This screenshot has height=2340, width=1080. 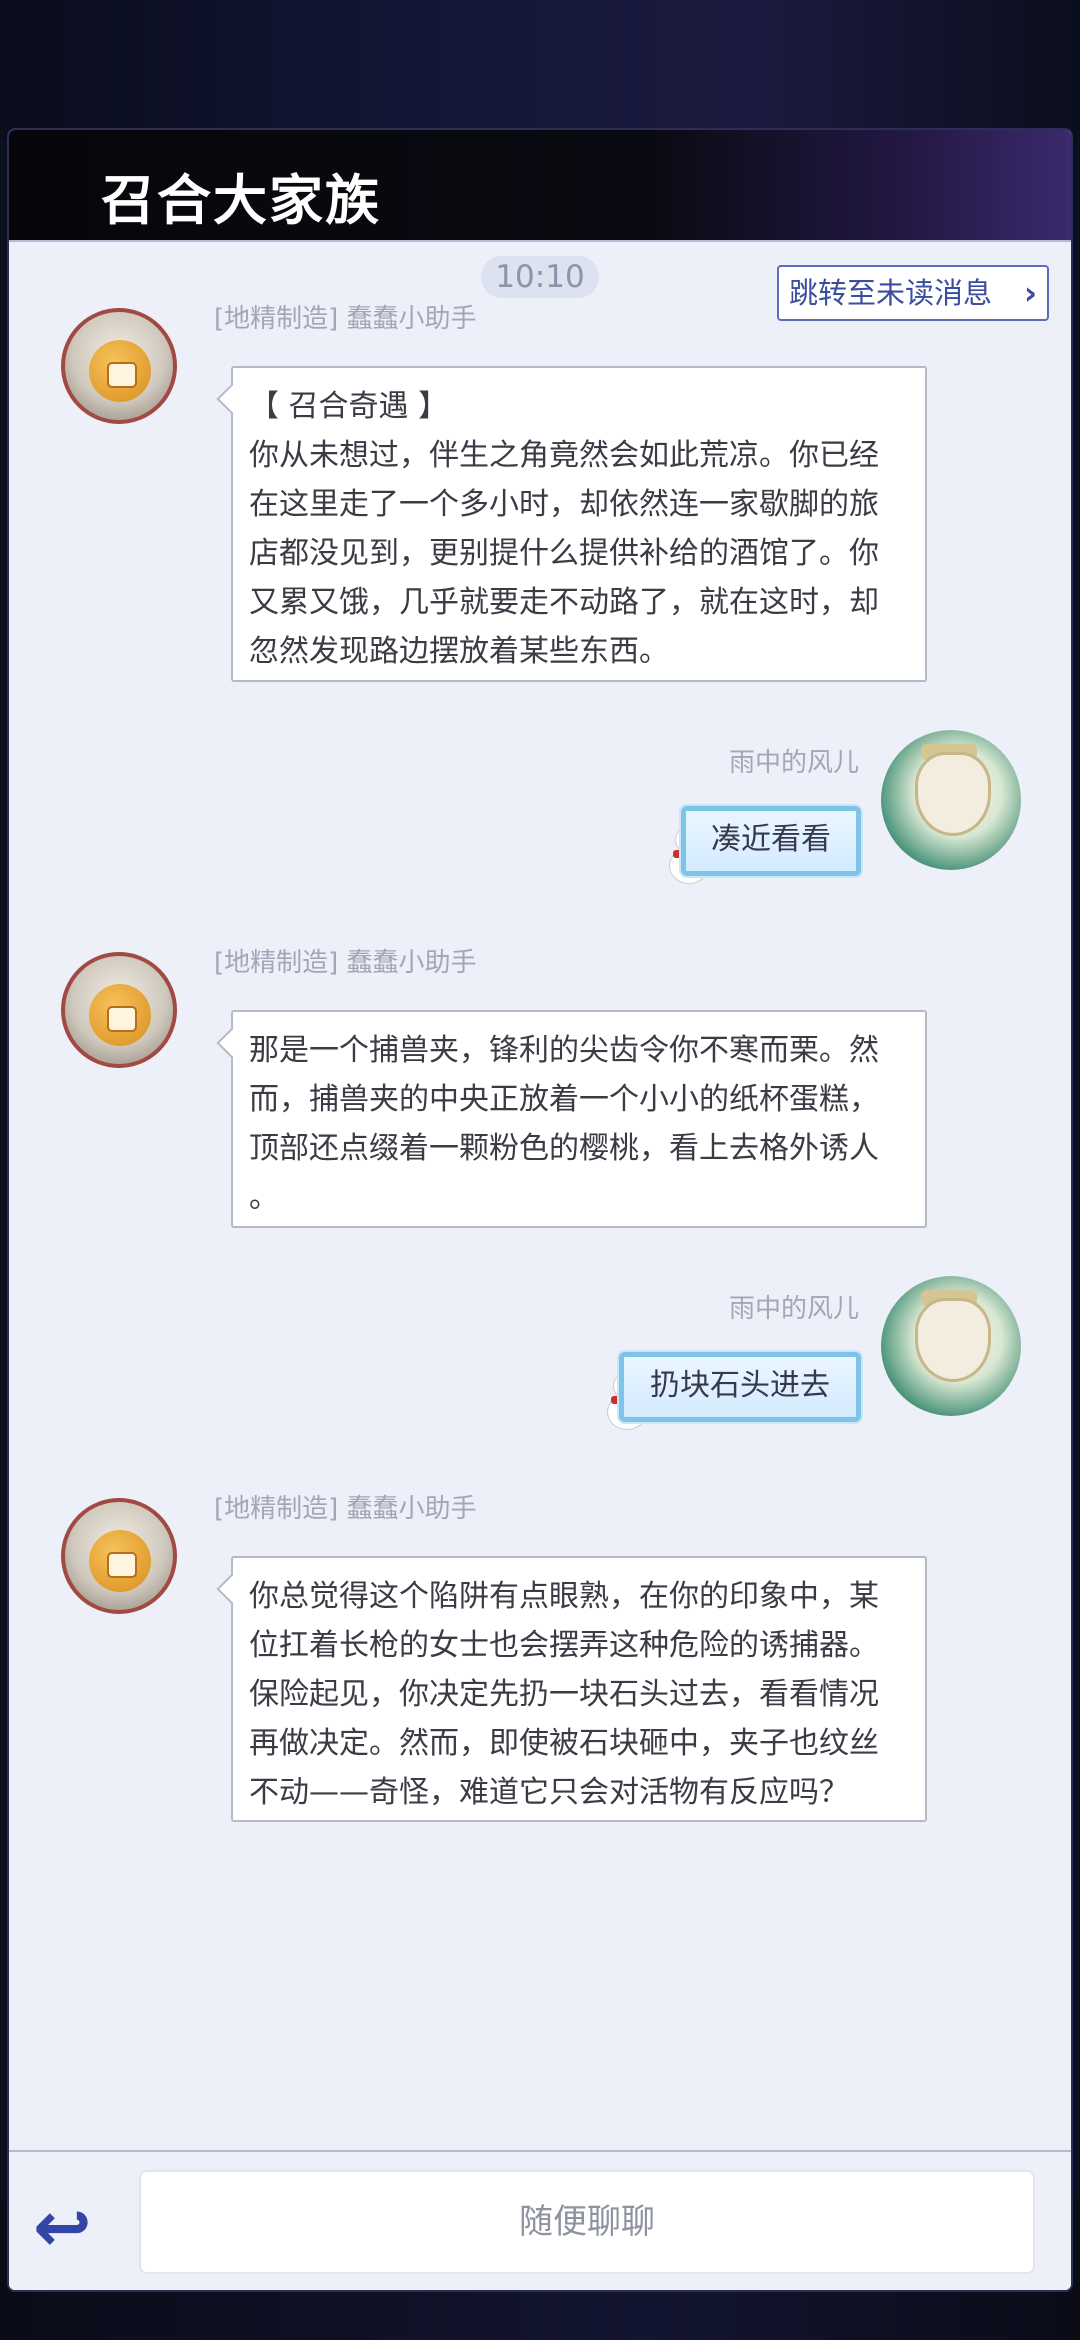 I want to click on jump-to-unread-button: 跳转至未读消息 ›, so click(x=913, y=293).